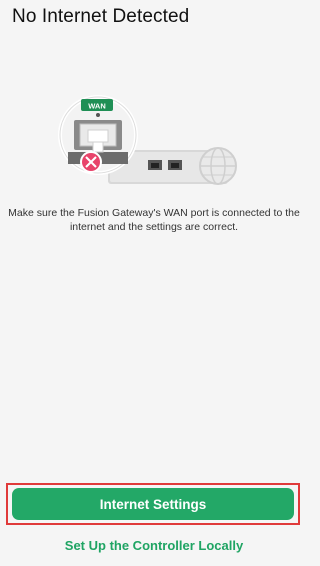  What do you see at coordinates (147, 140) in the screenshot?
I see `wan-disconnected-illustration: WAN` at bounding box center [147, 140].